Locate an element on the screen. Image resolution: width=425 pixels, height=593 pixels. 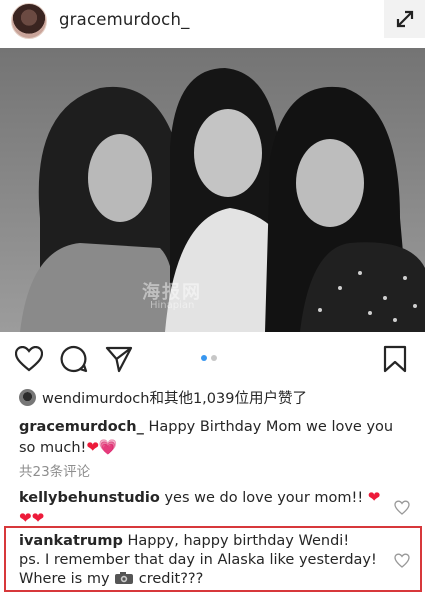
comment-icon is located at coordinates (74, 359).